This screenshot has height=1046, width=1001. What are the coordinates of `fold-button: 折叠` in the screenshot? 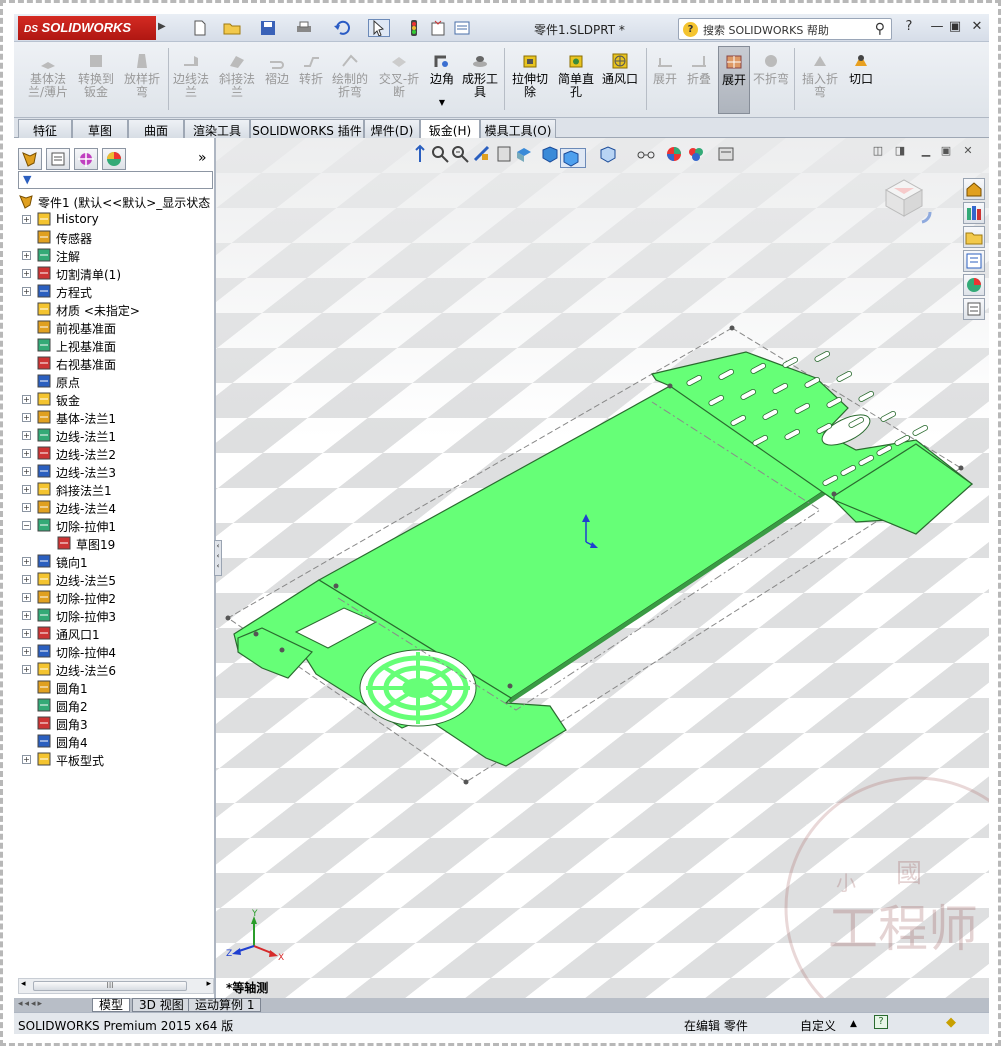 It's located at (699, 80).